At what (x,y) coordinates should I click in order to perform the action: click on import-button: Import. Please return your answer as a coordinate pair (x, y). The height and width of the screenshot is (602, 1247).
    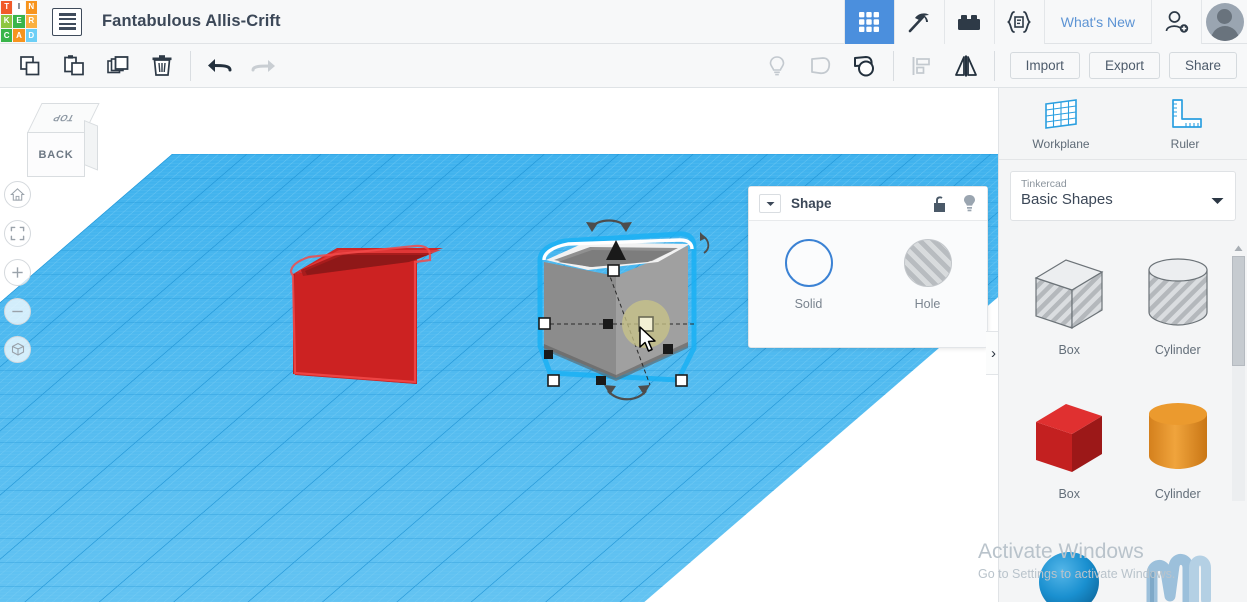
    Looking at the image, I should click on (1044, 65).